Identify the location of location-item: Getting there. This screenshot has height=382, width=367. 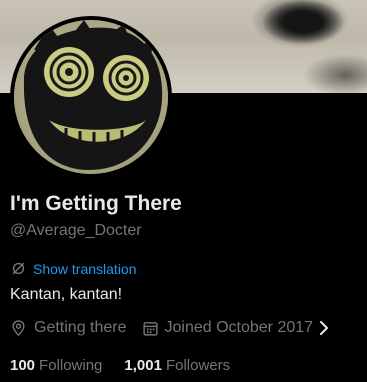
(68, 328).